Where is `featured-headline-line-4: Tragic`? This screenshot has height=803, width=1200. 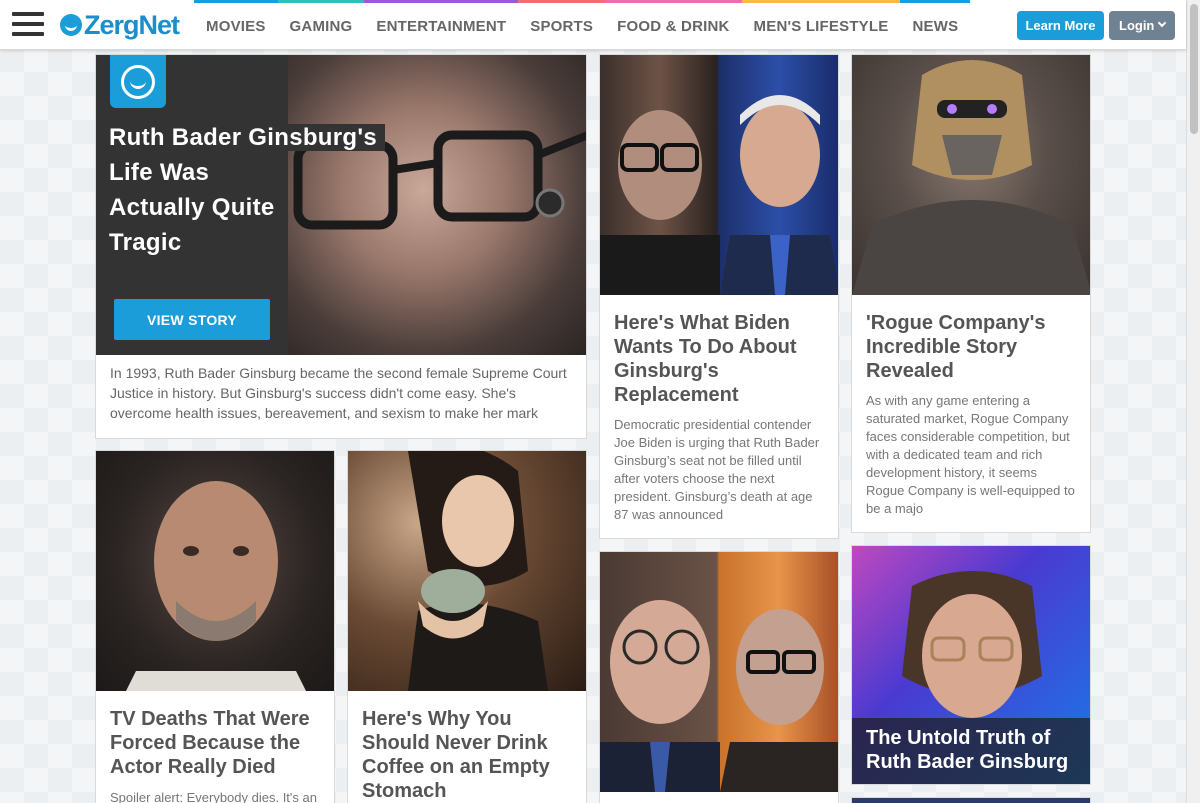 featured-headline-line-4: Tragic is located at coordinates (145, 242).